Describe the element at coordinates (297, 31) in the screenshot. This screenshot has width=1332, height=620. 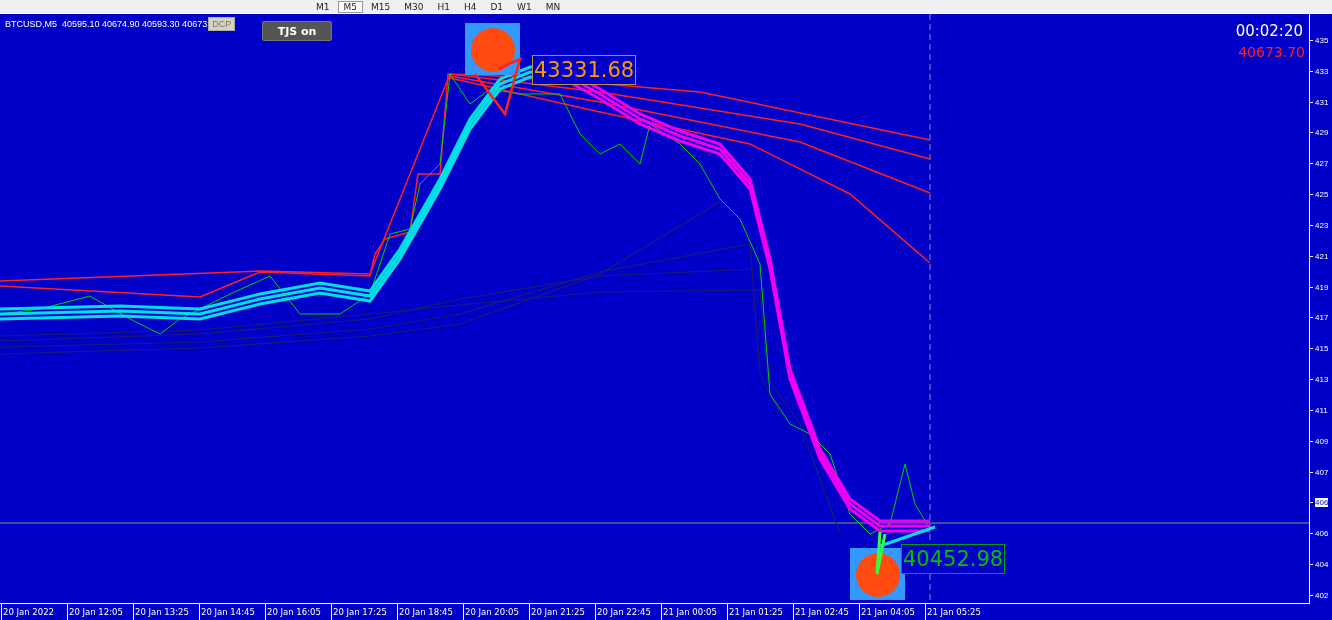
I see `toggle-button: TJS on` at that location.